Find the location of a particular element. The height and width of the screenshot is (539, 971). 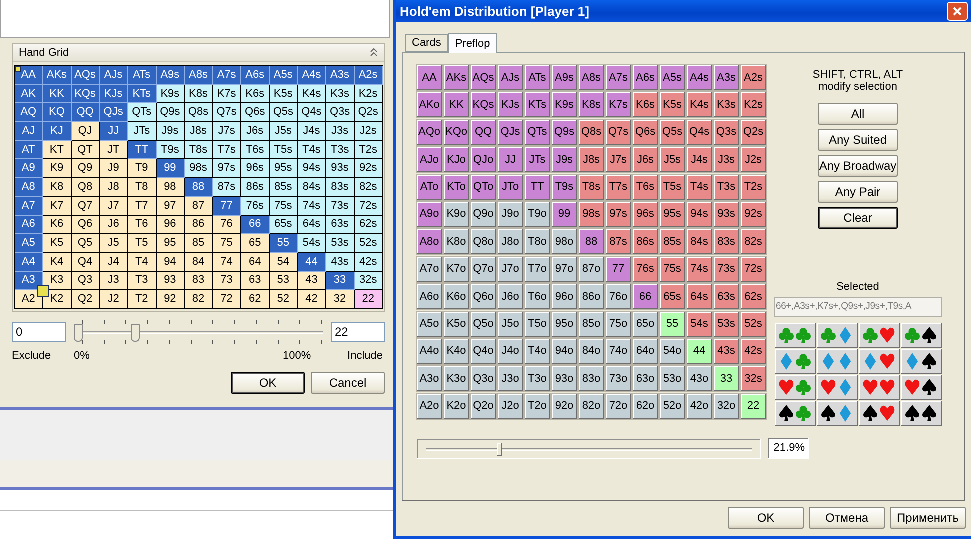

hand-button: K3s is located at coordinates (726, 105).